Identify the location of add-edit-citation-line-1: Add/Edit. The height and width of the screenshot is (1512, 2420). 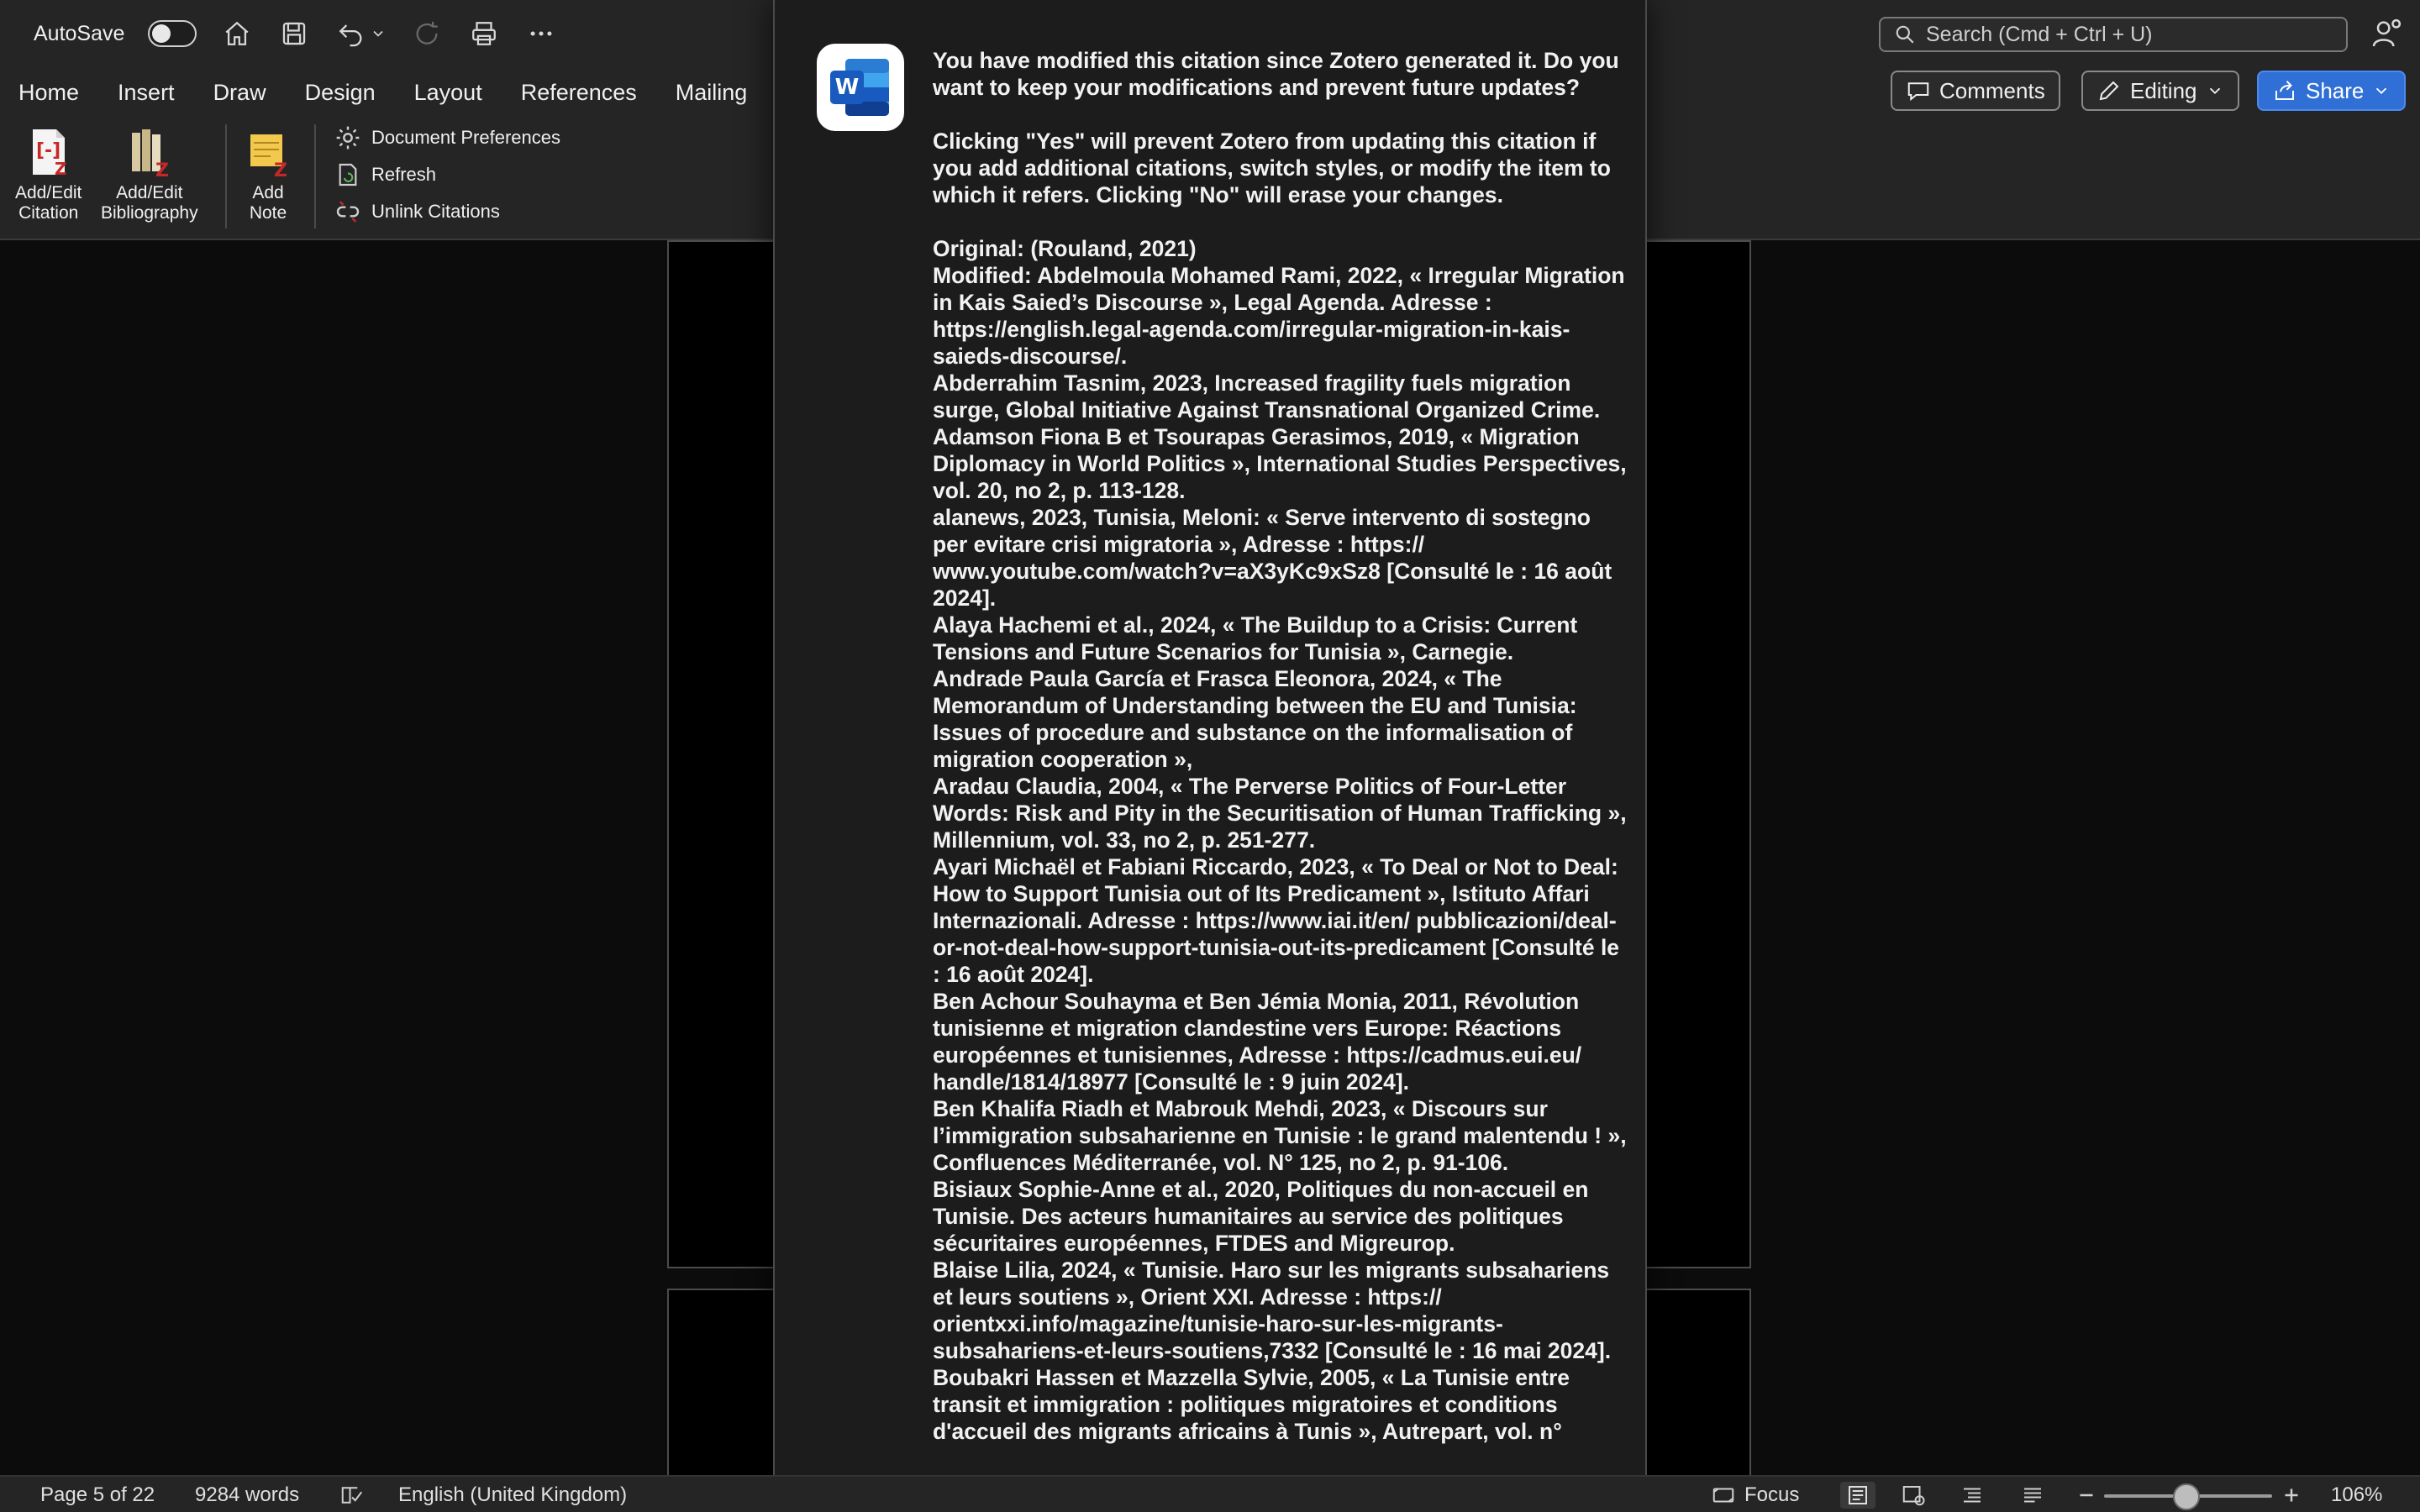
(49, 192).